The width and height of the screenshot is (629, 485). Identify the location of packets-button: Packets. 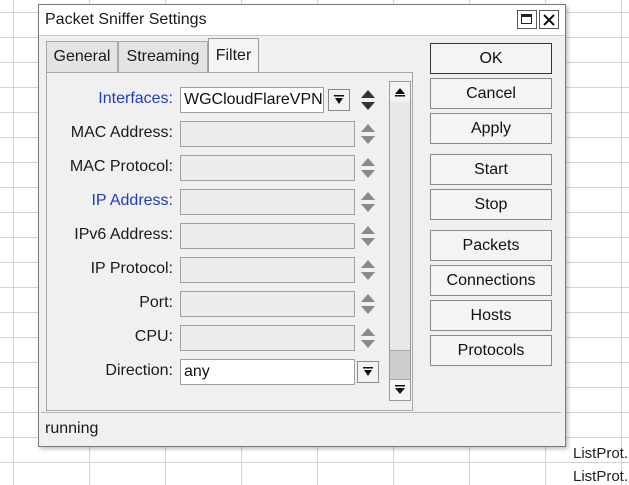
(491, 245).